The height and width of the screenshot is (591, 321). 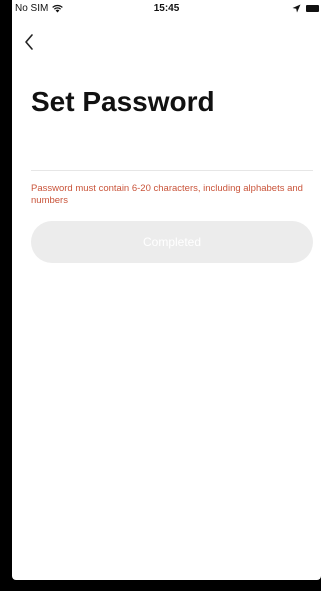 What do you see at coordinates (296, 8) in the screenshot?
I see `location-arrow-icon` at bounding box center [296, 8].